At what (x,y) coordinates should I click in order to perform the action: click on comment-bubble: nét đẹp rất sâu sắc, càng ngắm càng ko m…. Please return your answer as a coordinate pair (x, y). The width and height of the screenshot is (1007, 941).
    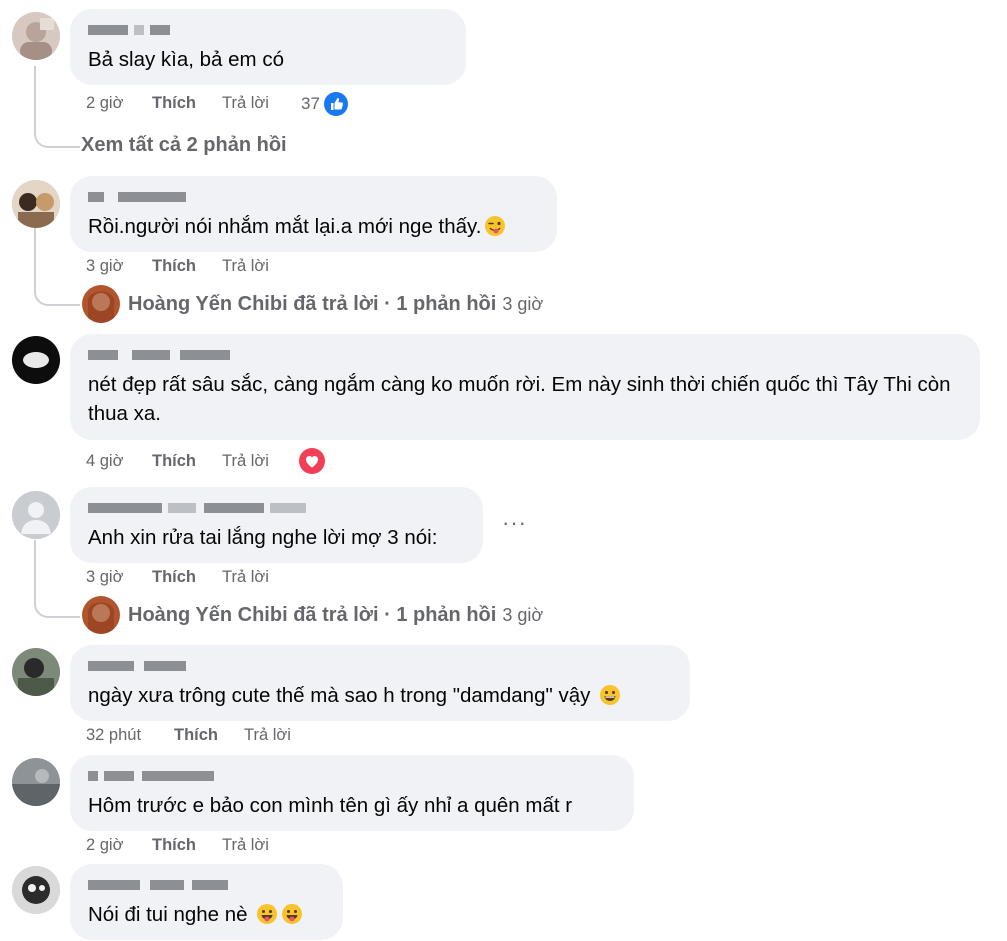
    Looking at the image, I should click on (525, 387).